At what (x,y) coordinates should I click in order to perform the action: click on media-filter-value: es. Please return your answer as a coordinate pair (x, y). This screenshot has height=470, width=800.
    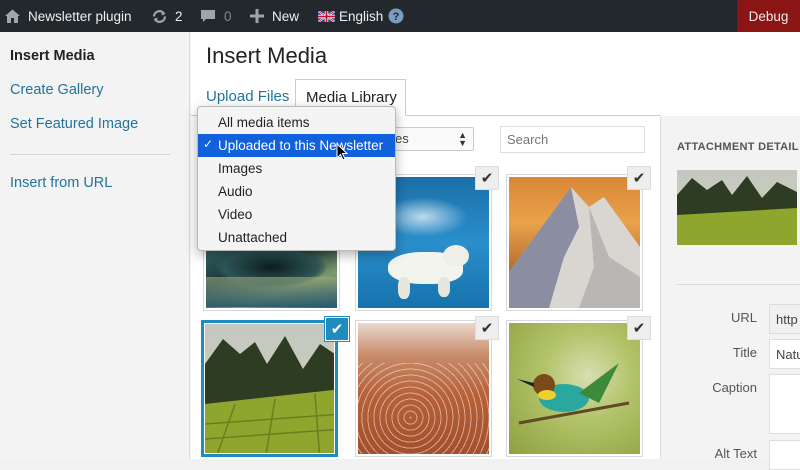
    Looking at the image, I should click on (402, 138).